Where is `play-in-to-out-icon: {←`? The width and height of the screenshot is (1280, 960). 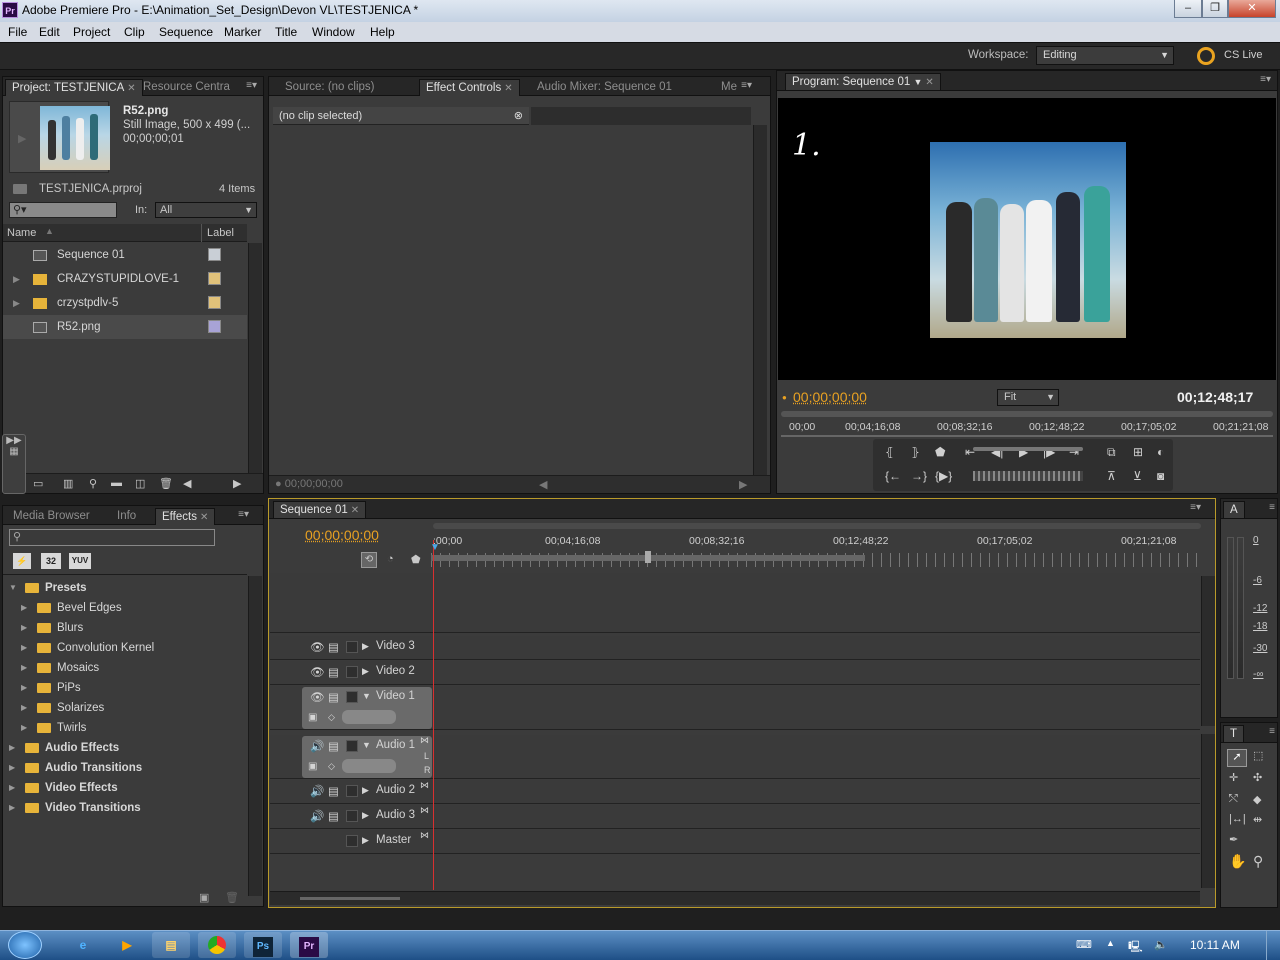 play-in-to-out-icon: {← is located at coordinates (893, 476).